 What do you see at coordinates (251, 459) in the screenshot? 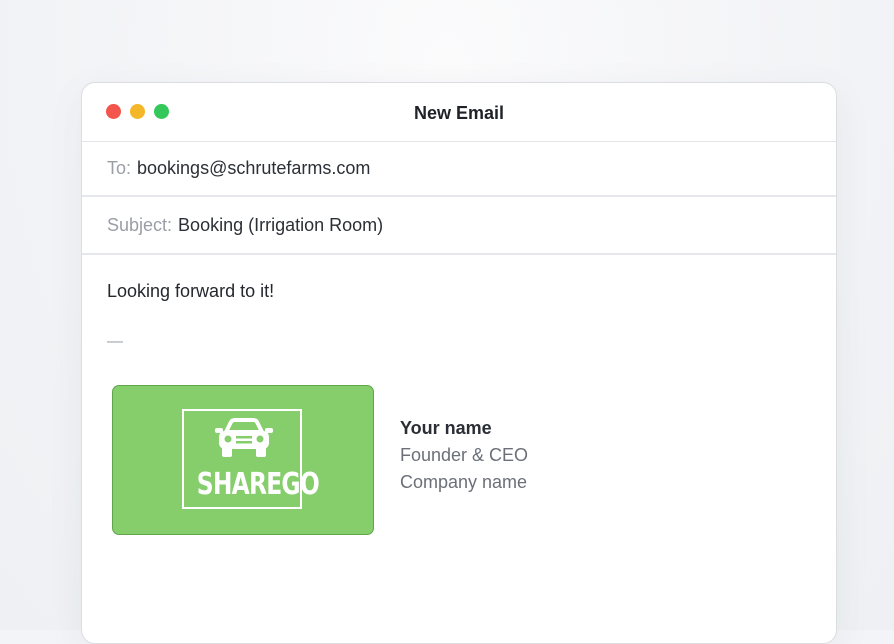
I see `logo-frame: SHAREGO` at bounding box center [251, 459].